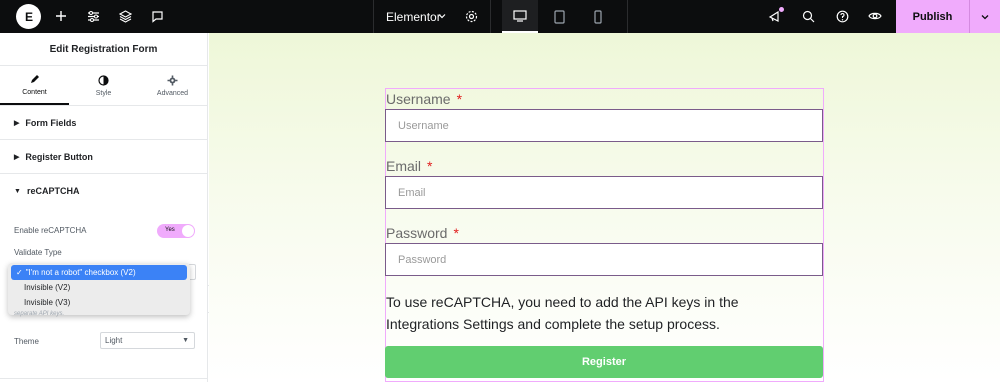 This screenshot has height=382, width=1000. I want to click on option-label: "I'm not a robot" checkbox (V2), so click(80, 272).